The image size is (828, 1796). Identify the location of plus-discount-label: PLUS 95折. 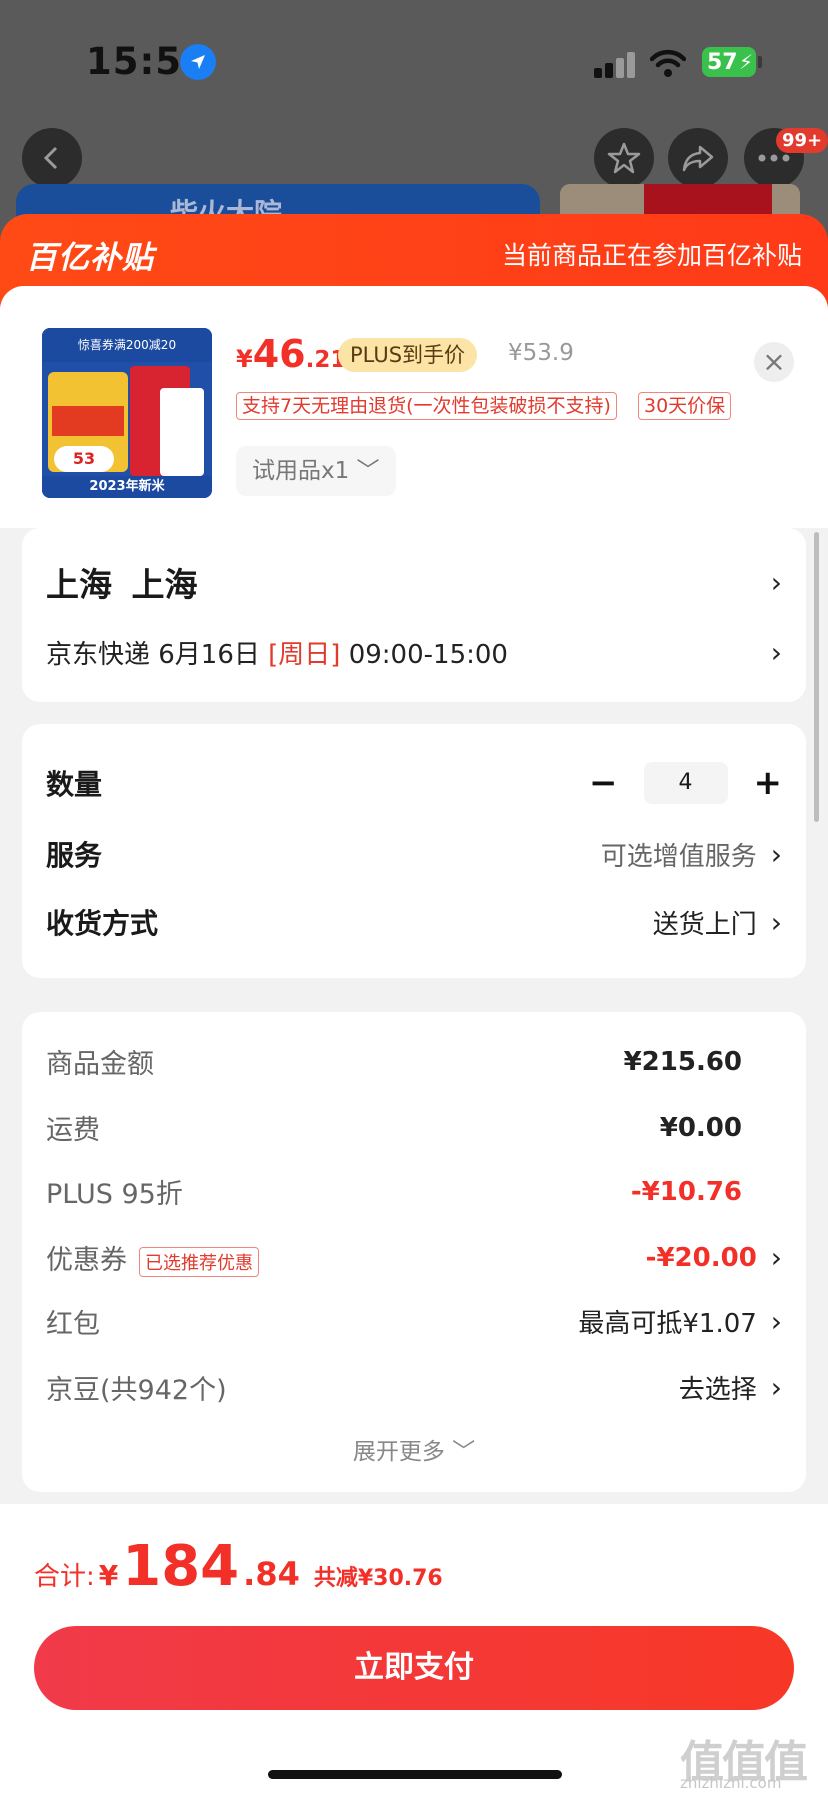
(114, 1194).